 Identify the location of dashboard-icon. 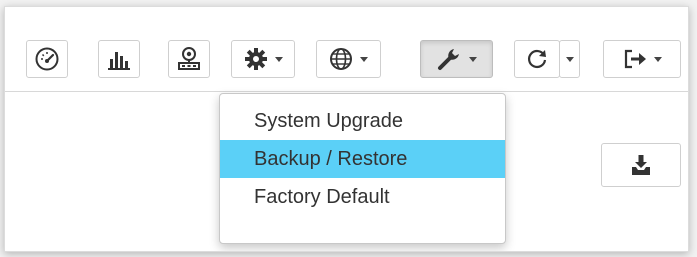
(47, 59).